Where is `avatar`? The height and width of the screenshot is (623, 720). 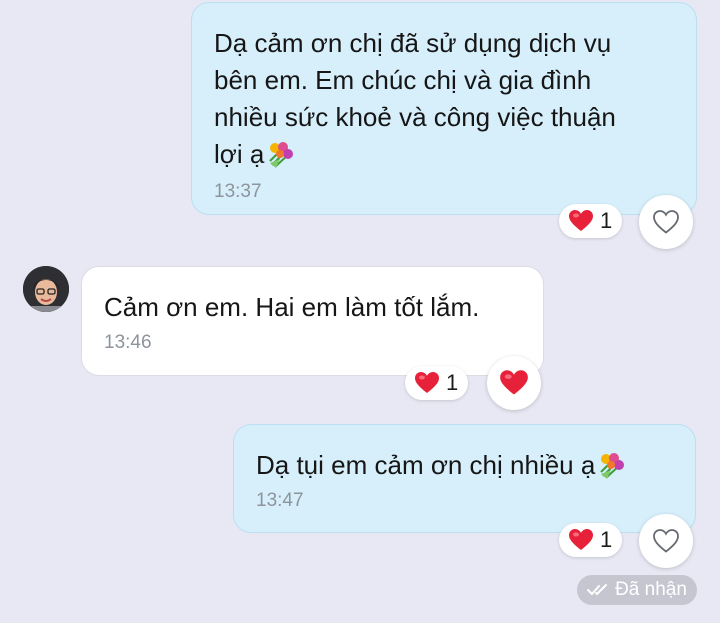
avatar is located at coordinates (46, 289).